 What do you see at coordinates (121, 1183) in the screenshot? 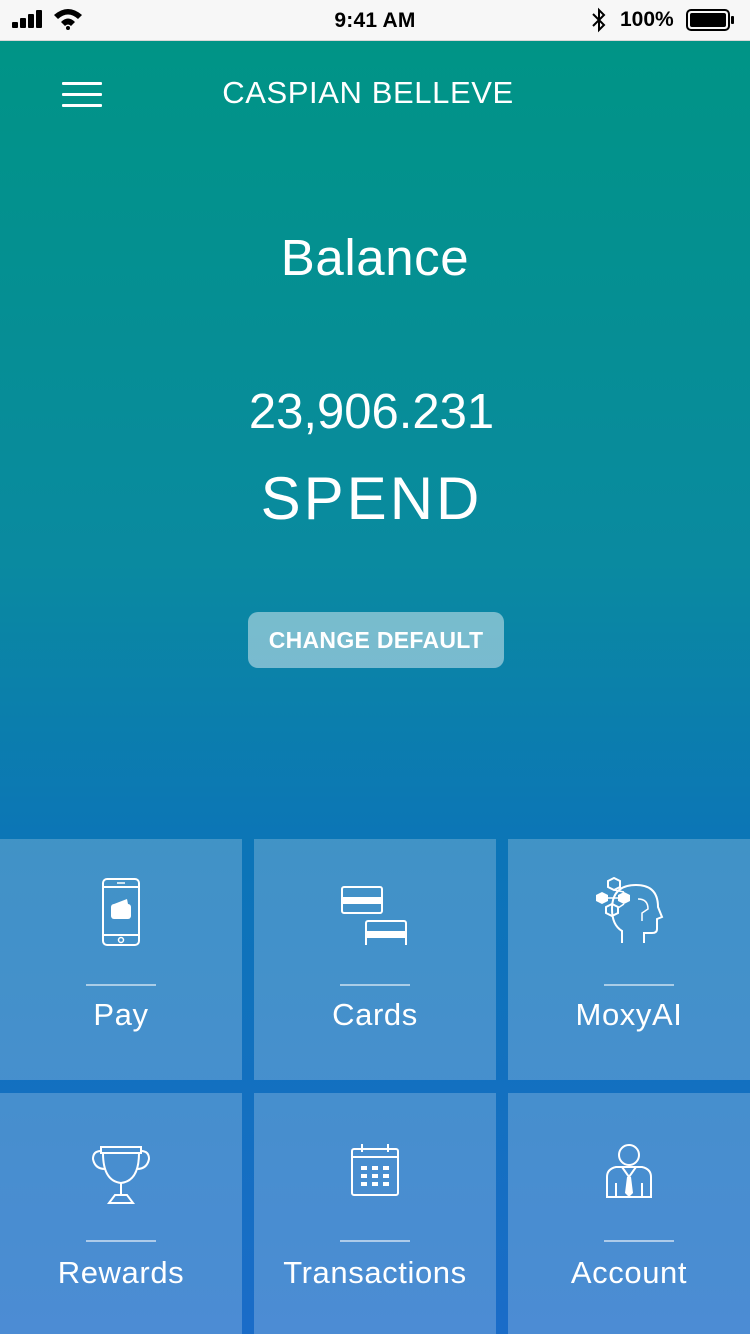
I see `trophy-icon` at bounding box center [121, 1183].